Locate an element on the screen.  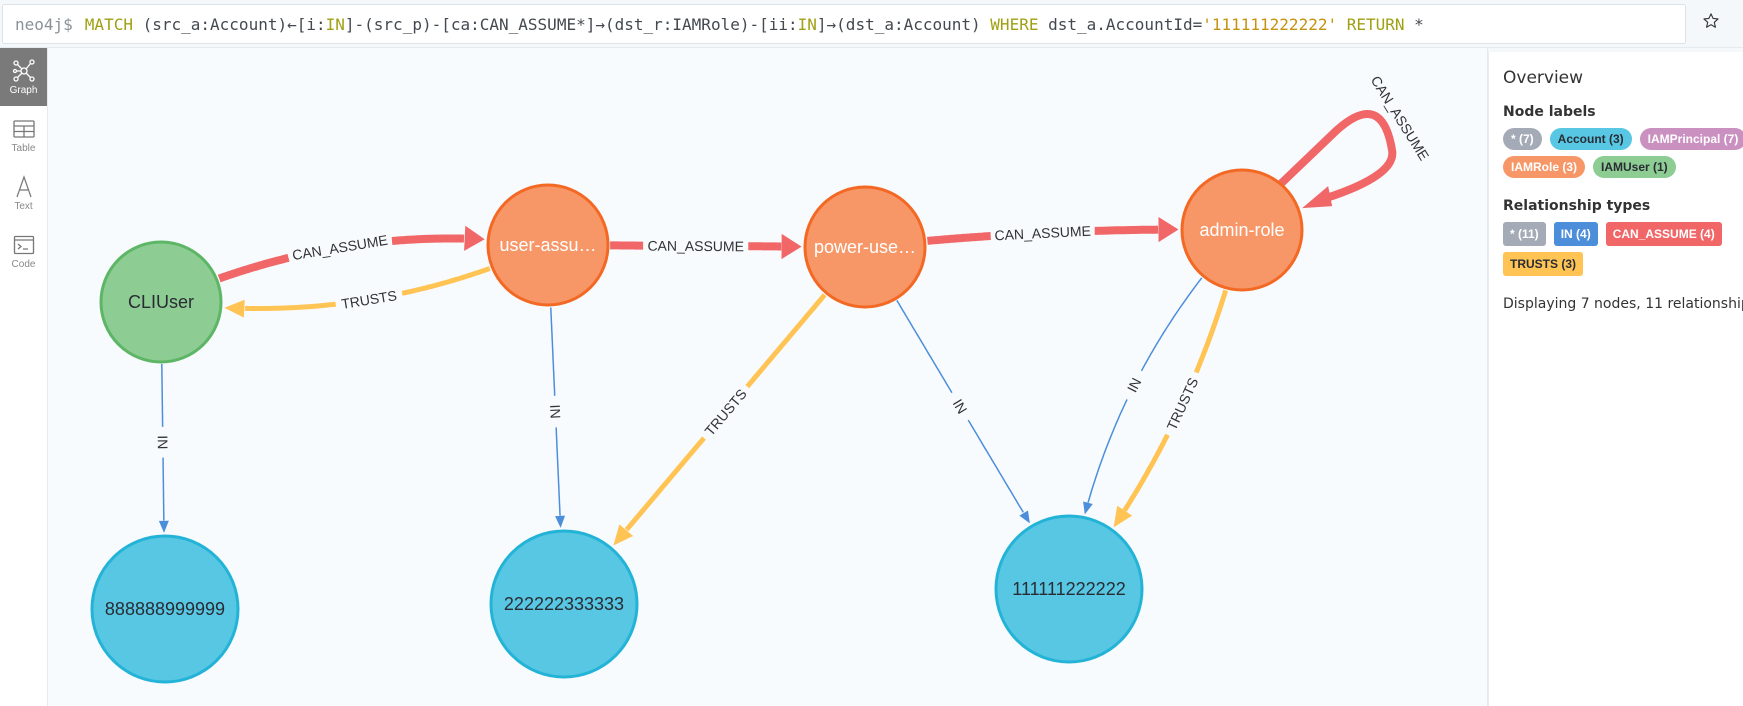
relationship-types-list: * (11) IN (4) CAN_ASSUME (4) TRUSTS (3) is located at coordinates (1623, 249).